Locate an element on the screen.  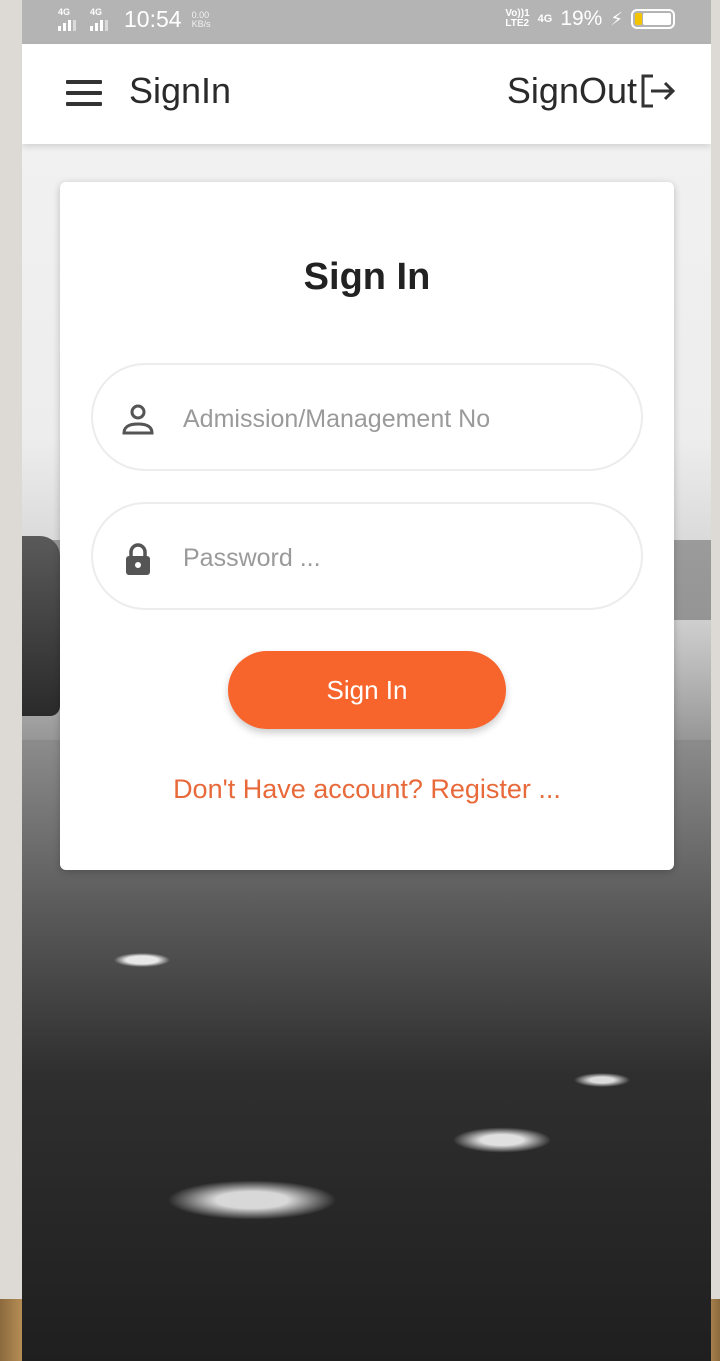
app-bar: SignIn SignOut is located at coordinates (366, 94).